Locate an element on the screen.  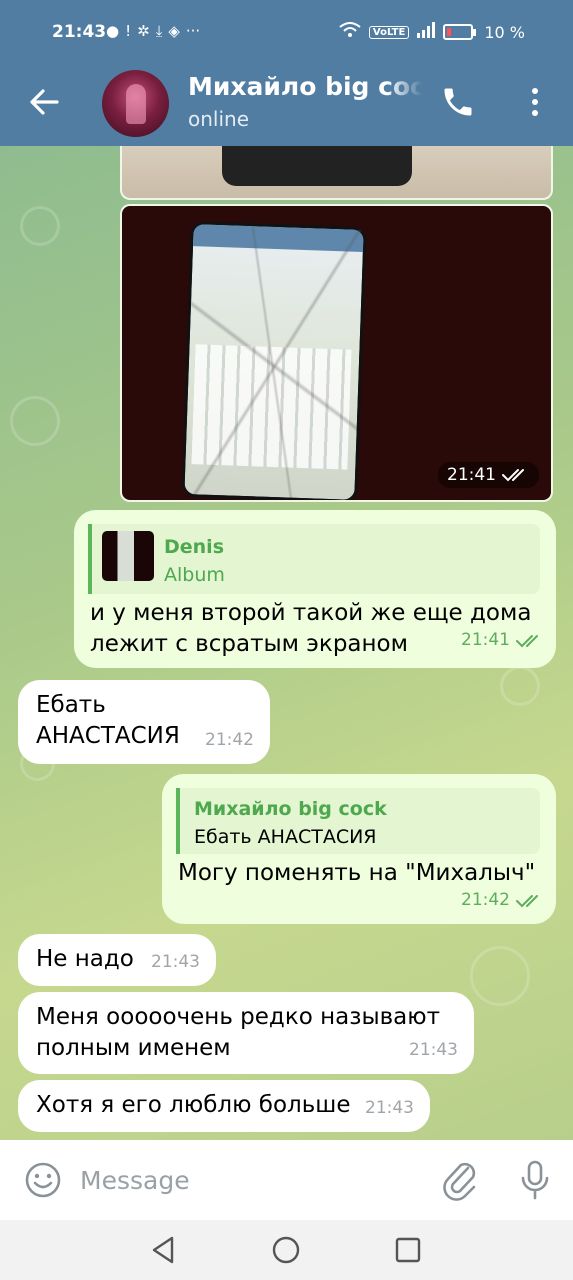
reply-author: Михайло big cock is located at coordinates (290, 809).